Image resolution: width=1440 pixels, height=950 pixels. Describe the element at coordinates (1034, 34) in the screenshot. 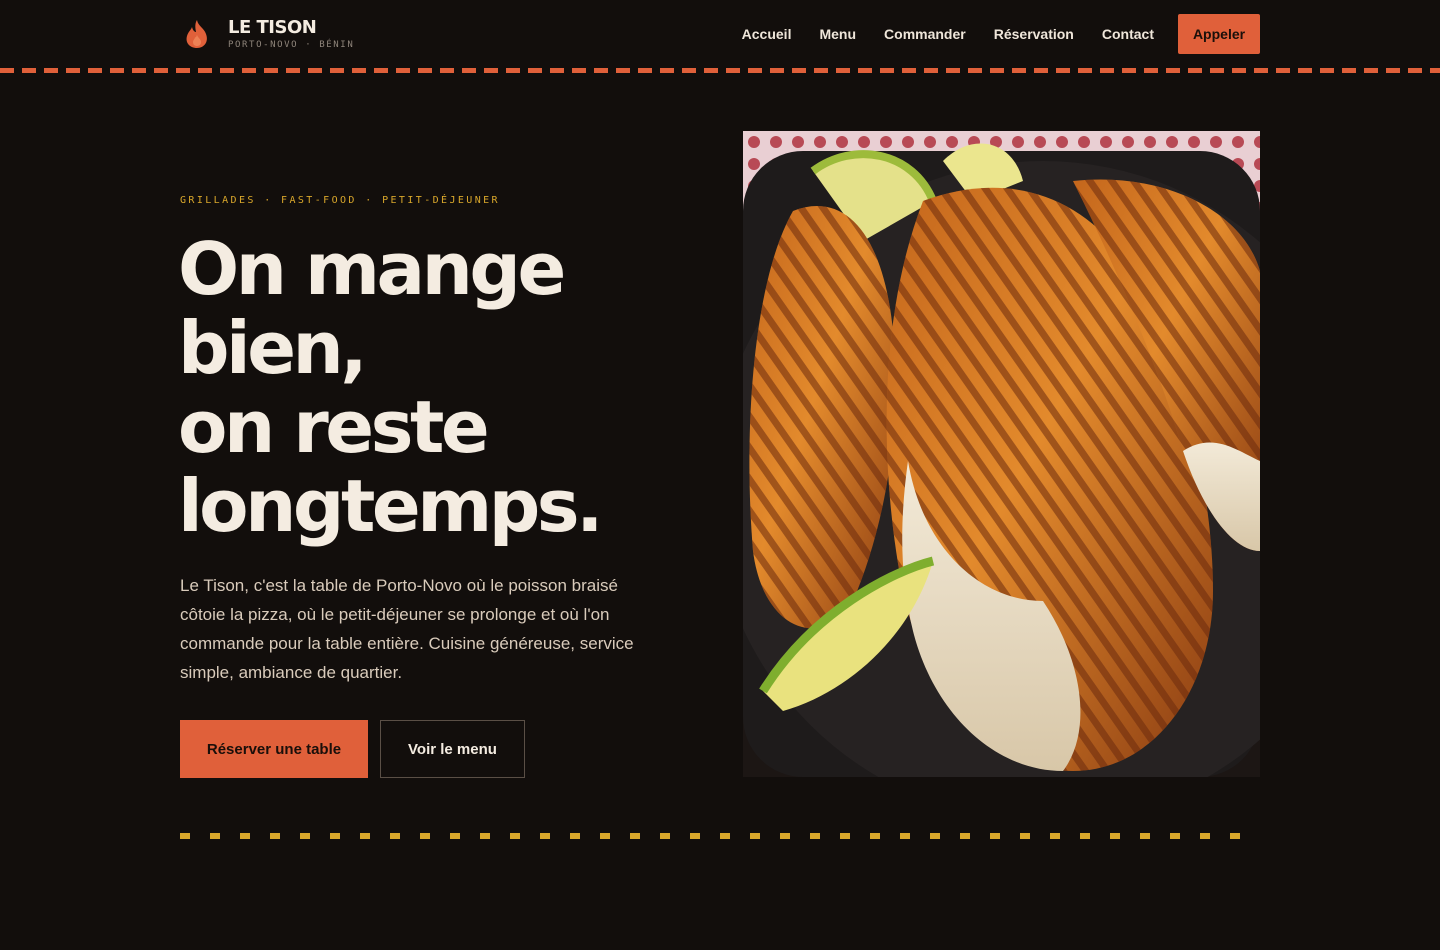

I see `nav-item-reservation: Réservation` at that location.